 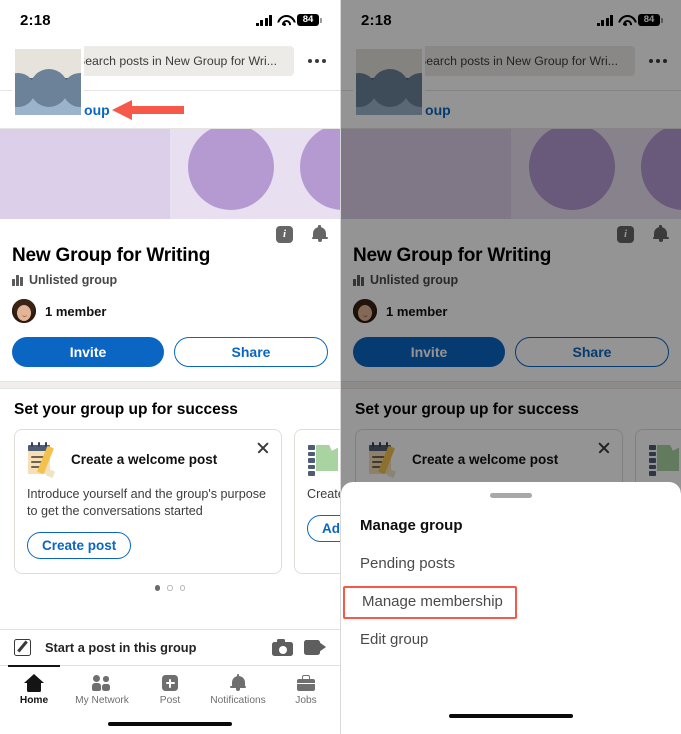 I want to click on member-count-row: 1 member, so click(x=170, y=311).